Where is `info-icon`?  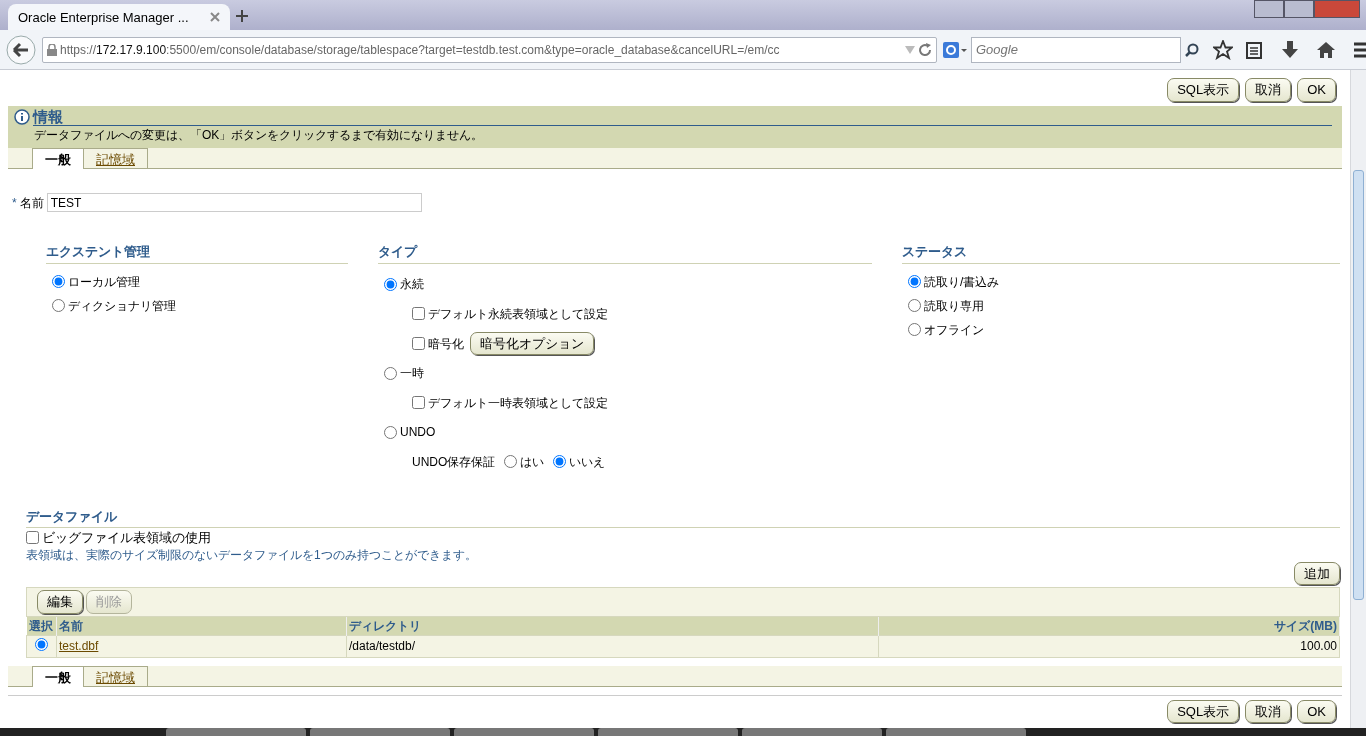
info-icon is located at coordinates (22, 117).